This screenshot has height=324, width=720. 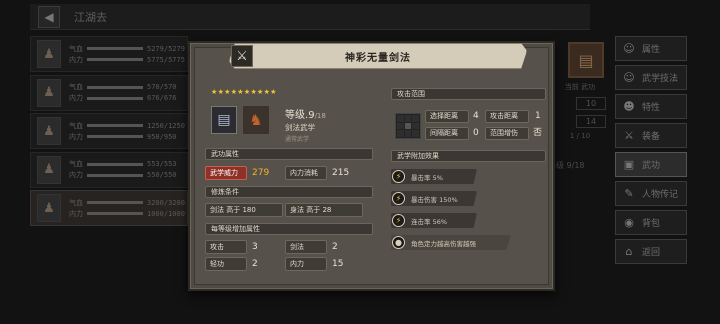 What do you see at coordinates (580, 122) in the screenshot?
I see `right-panel: ▤ 当前 武功 10 14 1 / 10 等级 9/18` at bounding box center [580, 122].